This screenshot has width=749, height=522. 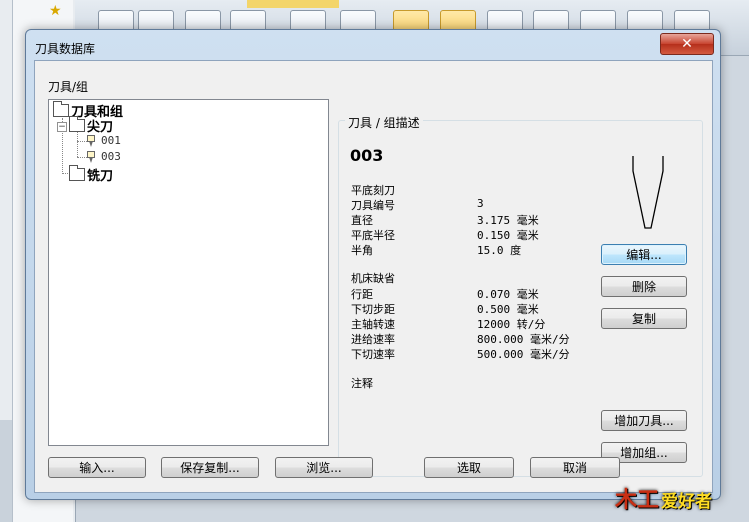 What do you see at coordinates (55, 11) in the screenshot?
I see `star-icon: ★` at bounding box center [55, 11].